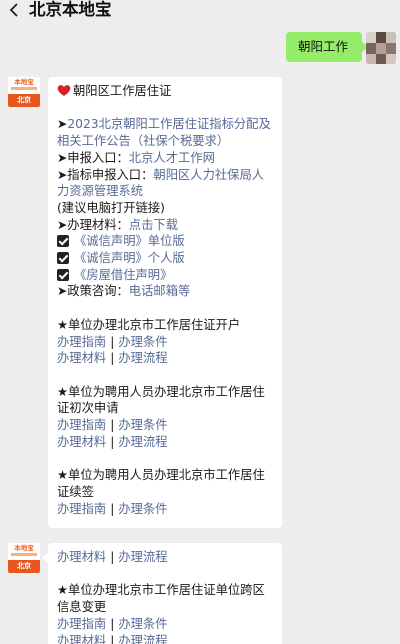 This screenshot has height=644, width=400. What do you see at coordinates (93, 157) in the screenshot?
I see `apply-prefix: ➤申报入口：` at bounding box center [93, 157].